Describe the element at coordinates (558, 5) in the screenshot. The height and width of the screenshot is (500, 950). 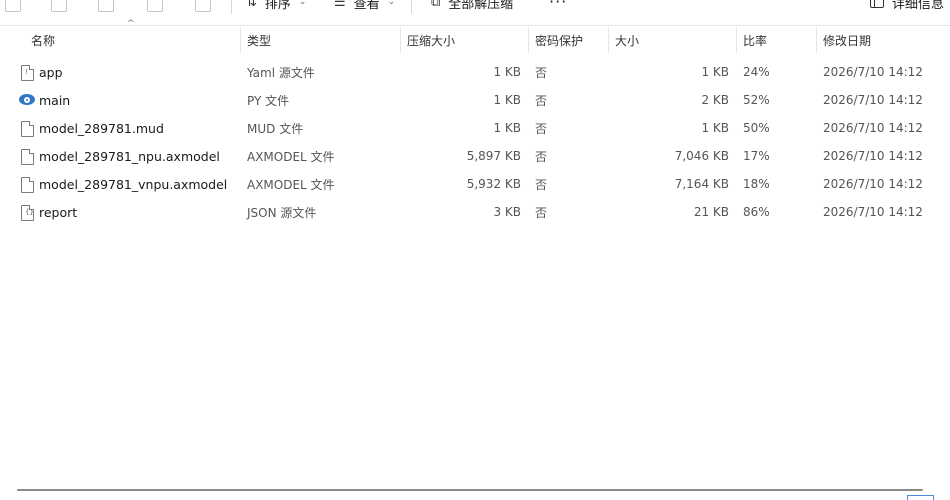
I see `more-options-button: ···` at that location.